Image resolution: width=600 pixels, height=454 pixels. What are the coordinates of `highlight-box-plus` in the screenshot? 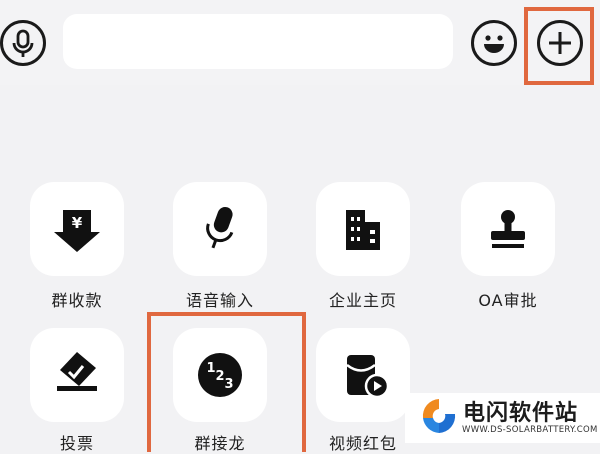 It's located at (559, 46).